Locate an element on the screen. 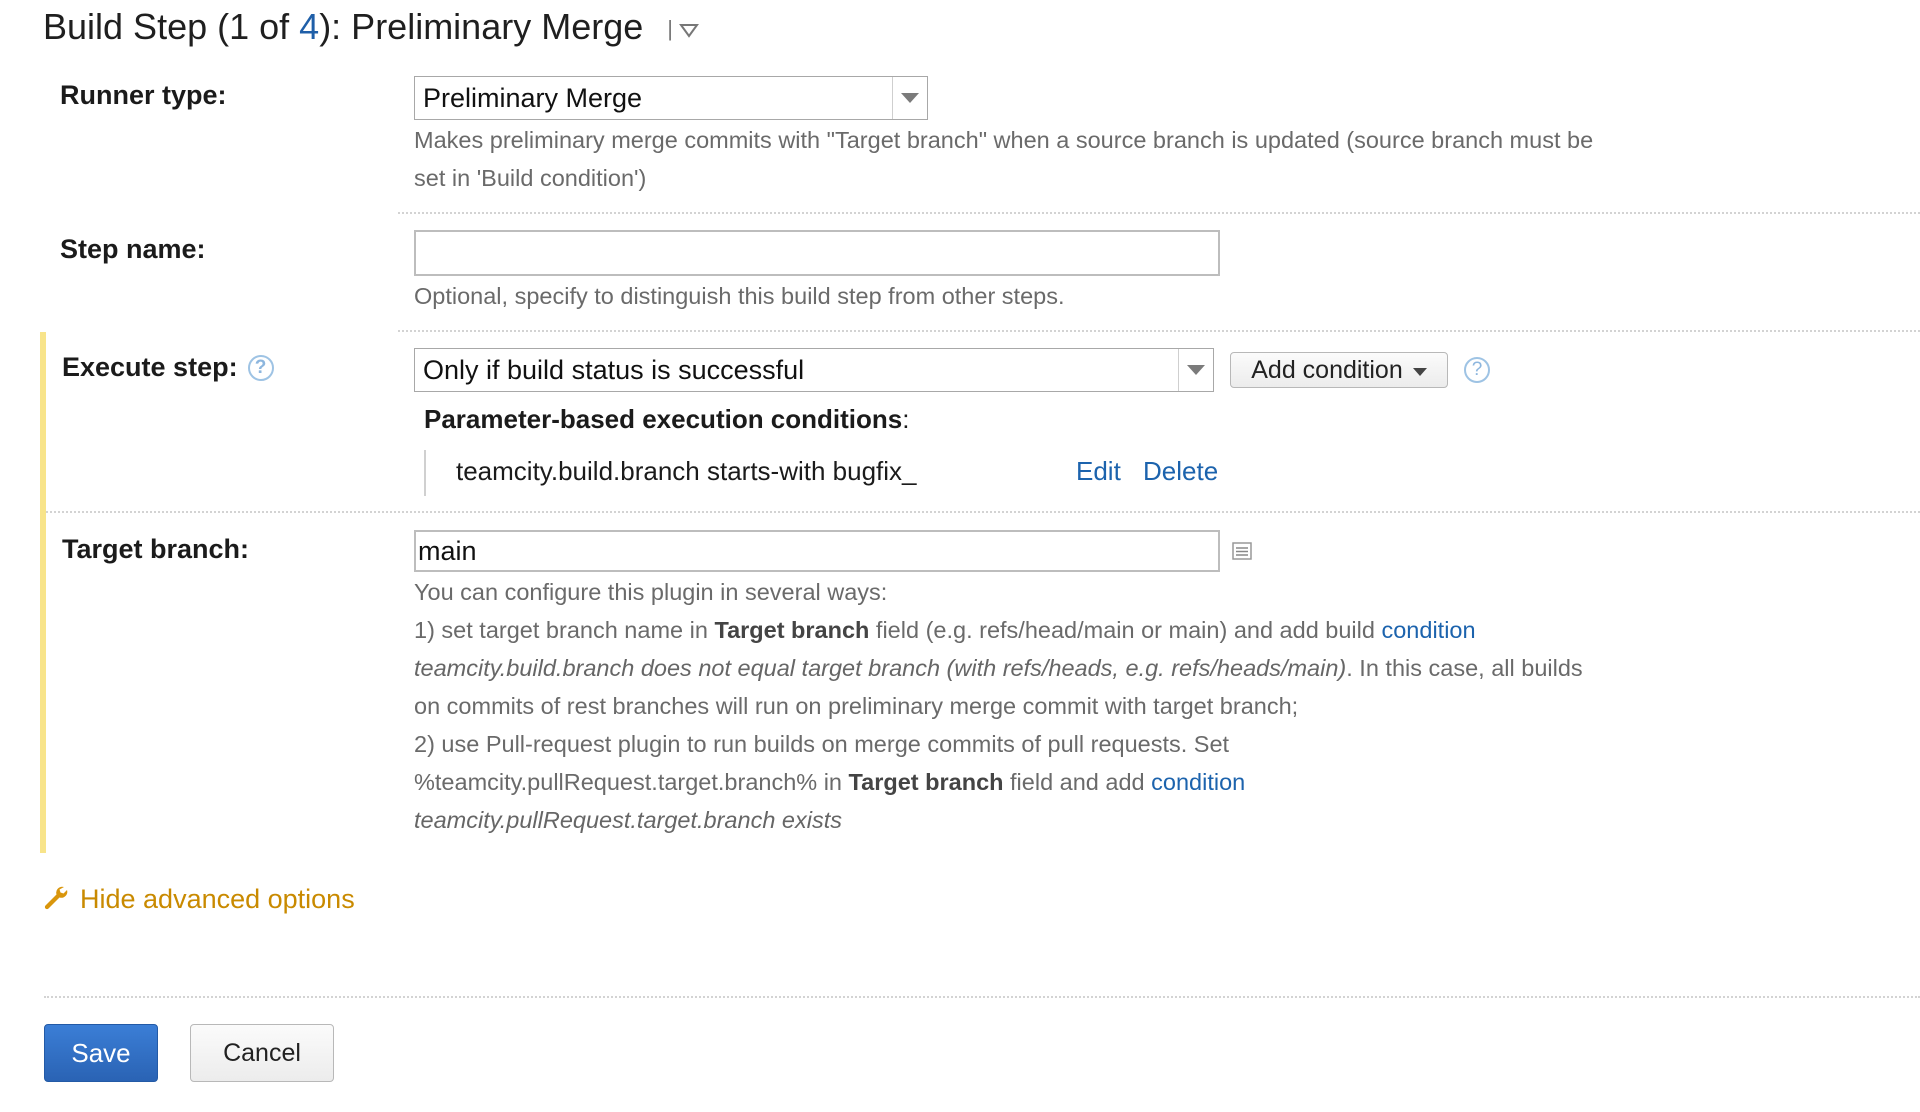 This screenshot has width=1920, height=1112. runner-type-select: Preliminary Merge is located at coordinates (671, 98).